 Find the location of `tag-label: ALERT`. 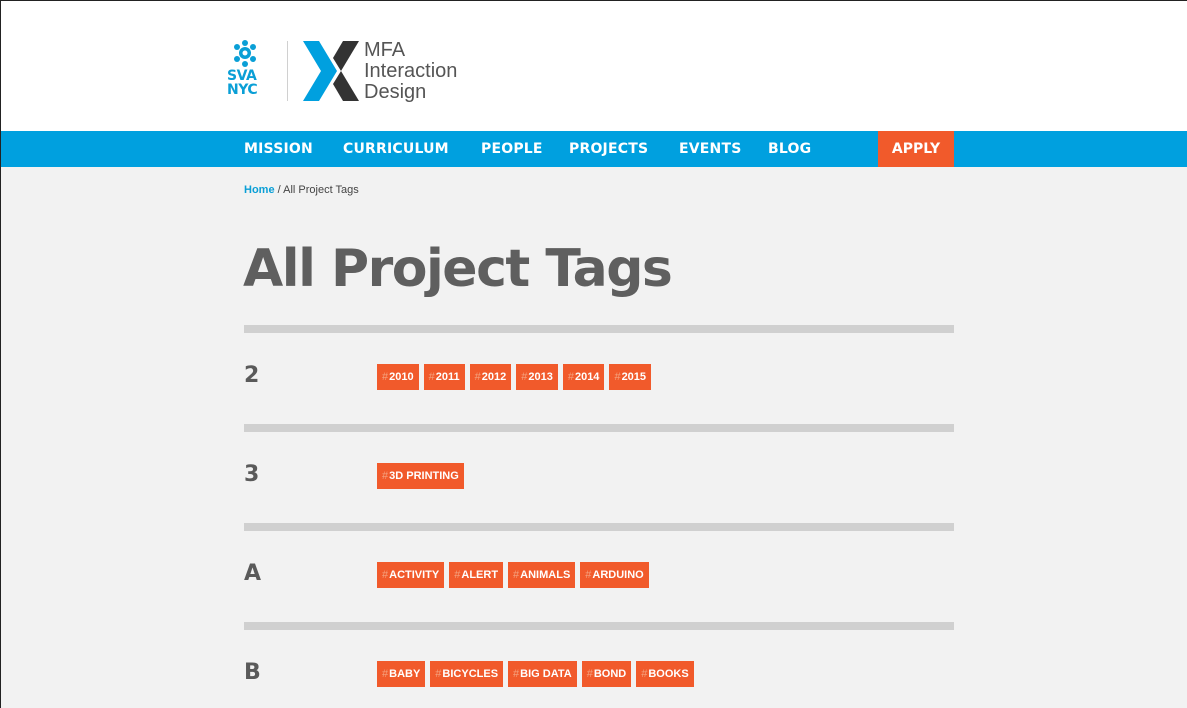

tag-label: ALERT is located at coordinates (480, 575).